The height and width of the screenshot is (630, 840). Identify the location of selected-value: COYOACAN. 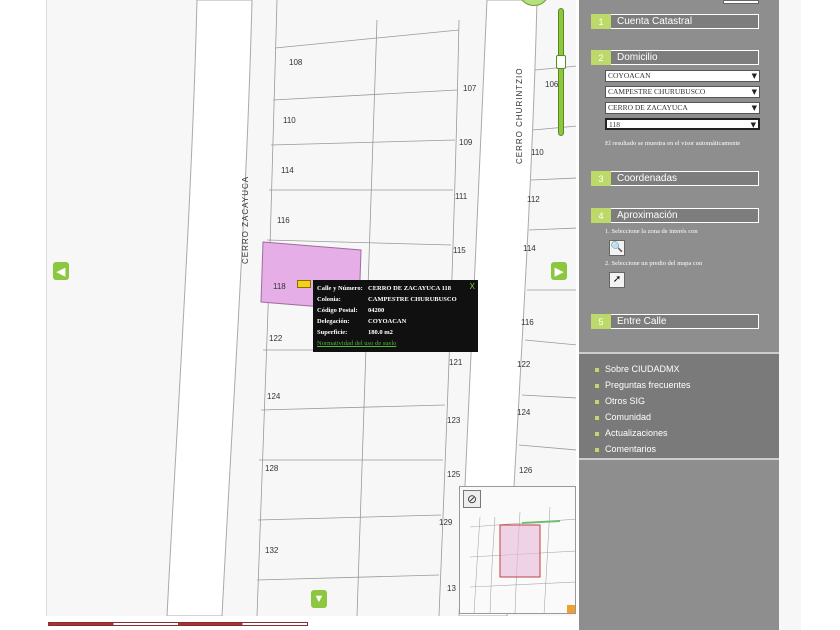
(629, 75).